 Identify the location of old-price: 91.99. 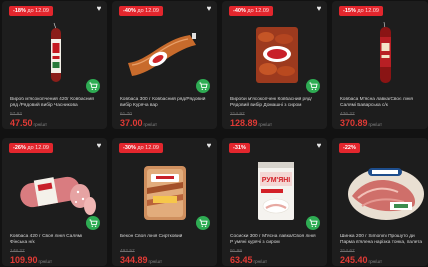
(236, 251).